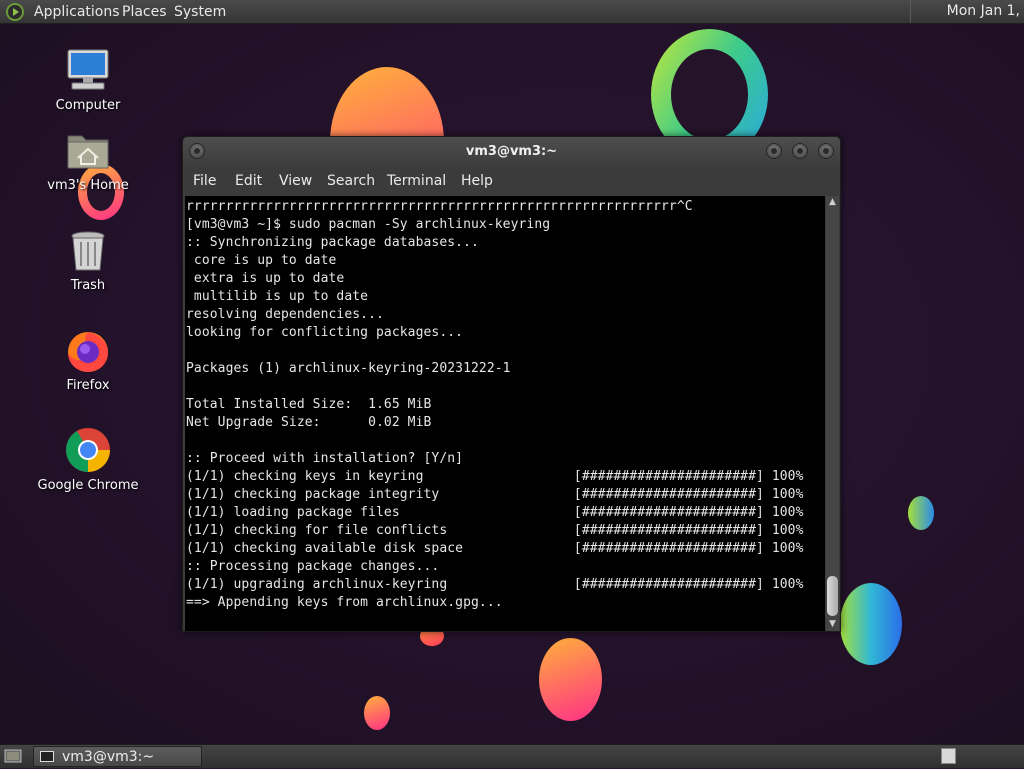  I want to click on show-desktop-icon, so click(13, 756).